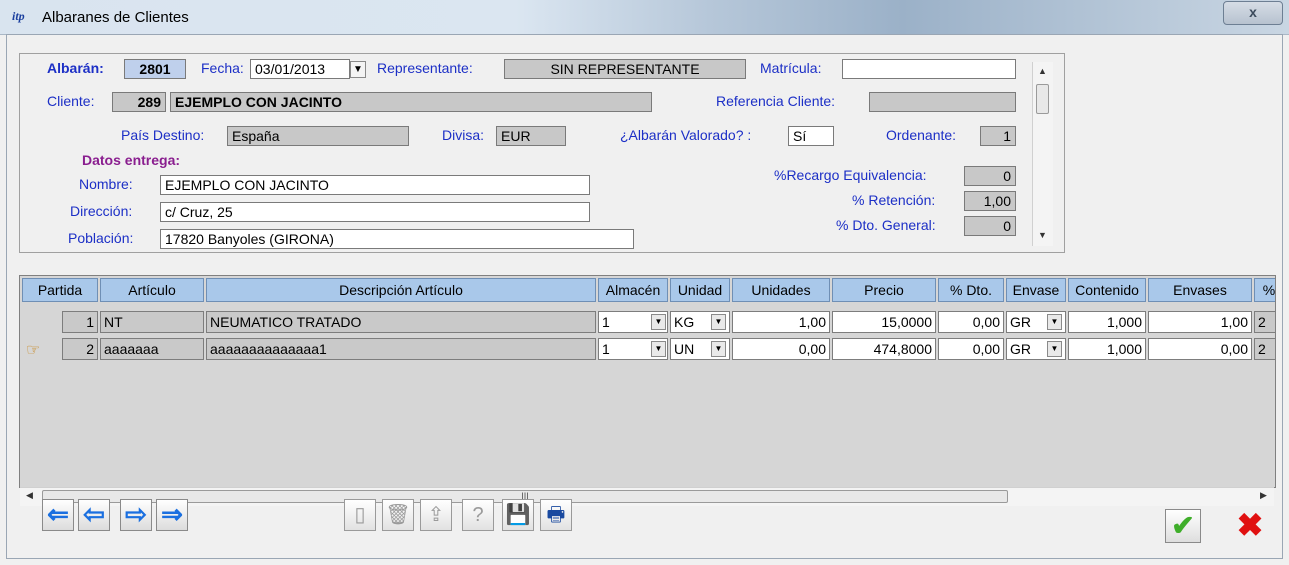  What do you see at coordinates (401, 349) in the screenshot?
I see `cell-descripcion: aaaaaaaaaaaaaa1` at bounding box center [401, 349].